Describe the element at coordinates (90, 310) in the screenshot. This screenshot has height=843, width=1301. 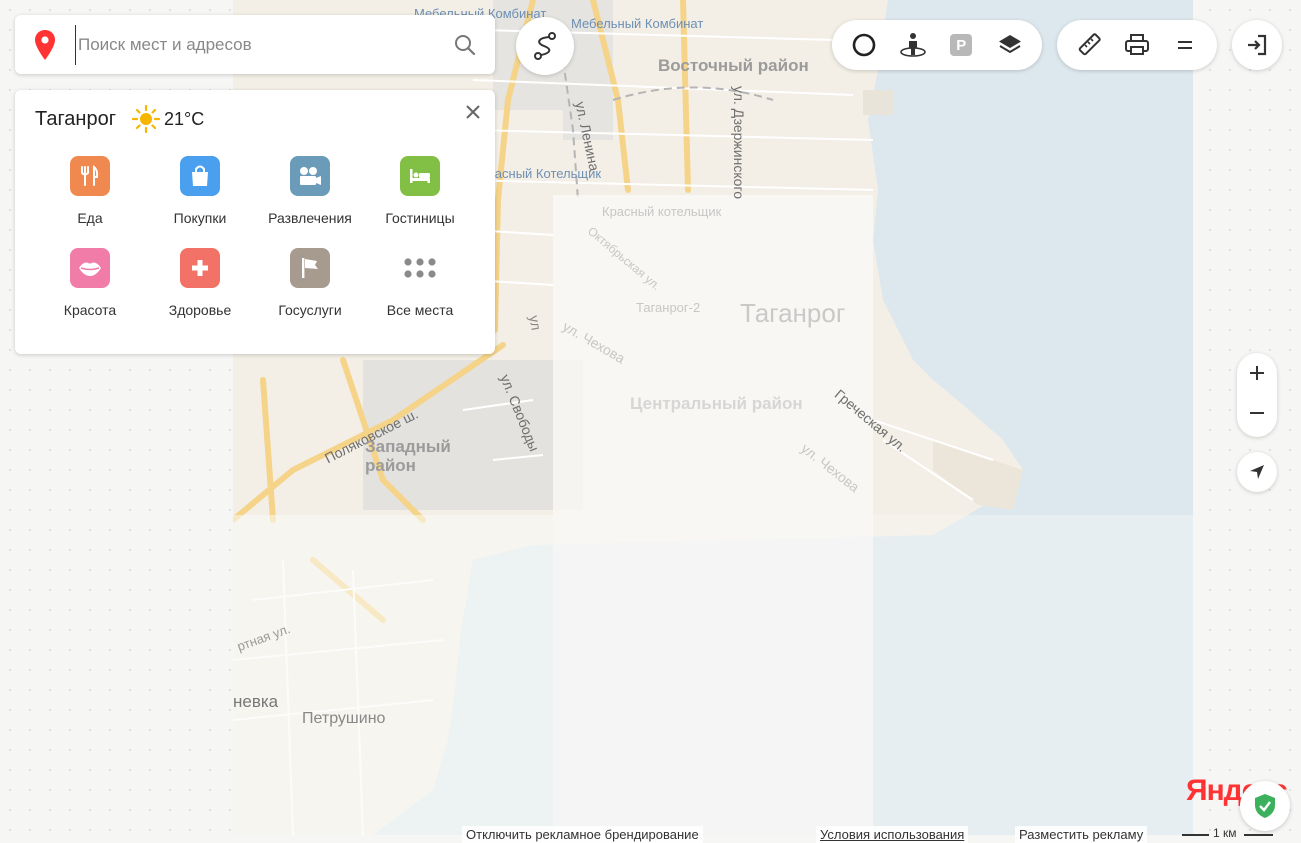
I see `category-label: Красота` at that location.